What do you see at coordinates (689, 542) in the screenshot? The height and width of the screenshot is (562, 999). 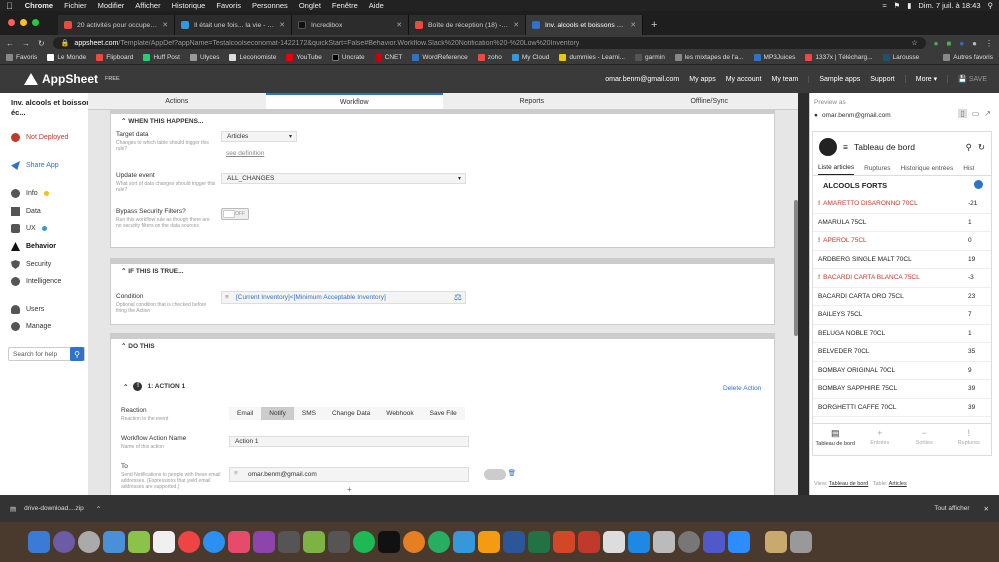 I see `settings-icon` at bounding box center [689, 542].